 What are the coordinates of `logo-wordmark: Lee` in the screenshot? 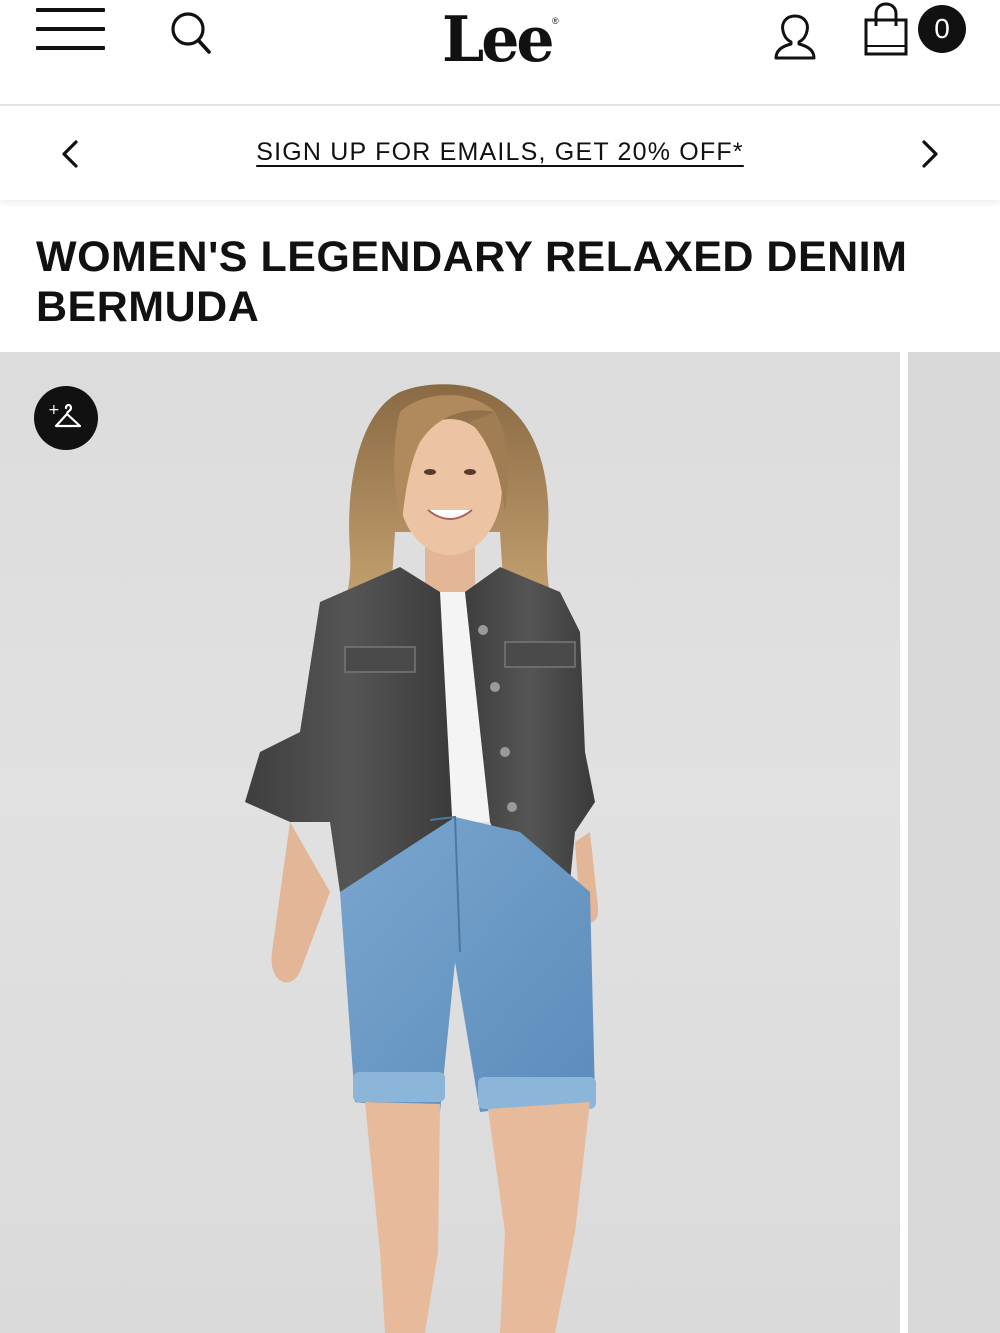 It's located at (498, 40).